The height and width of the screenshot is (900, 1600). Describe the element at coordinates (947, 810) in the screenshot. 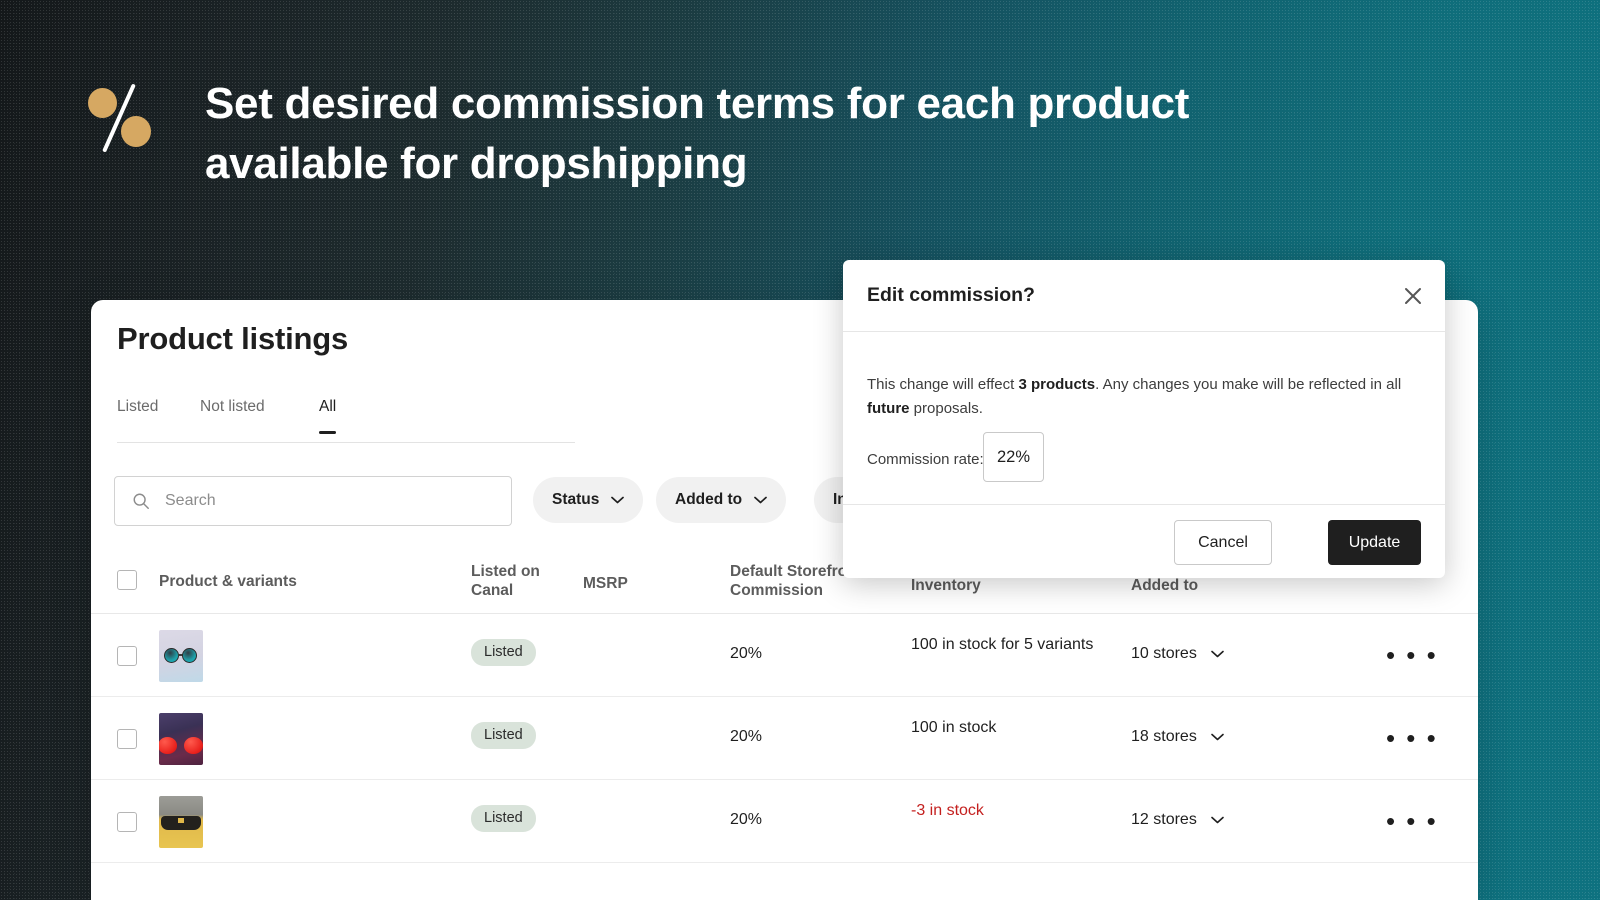

I see `inventory-value: -3 in stock` at that location.